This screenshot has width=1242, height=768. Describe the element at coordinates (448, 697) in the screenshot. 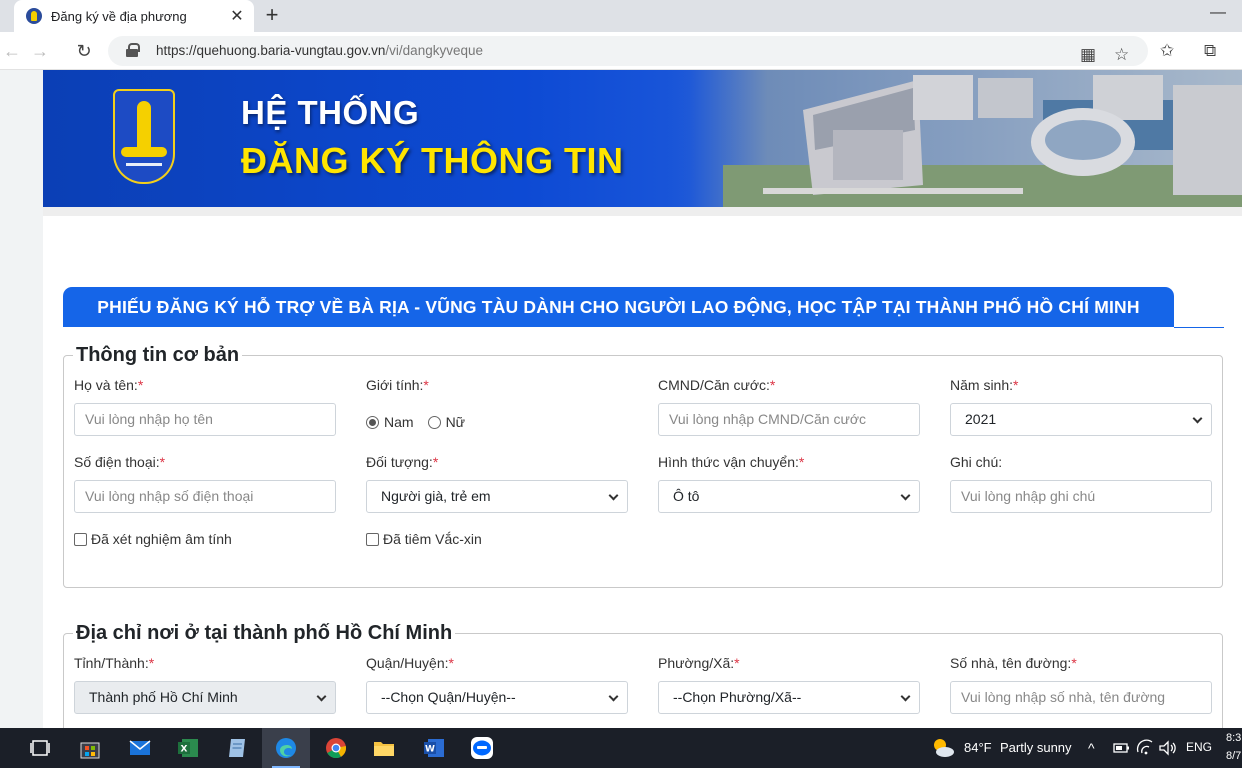

I see `district-value: --Chọn Quận/Huyện--` at that location.